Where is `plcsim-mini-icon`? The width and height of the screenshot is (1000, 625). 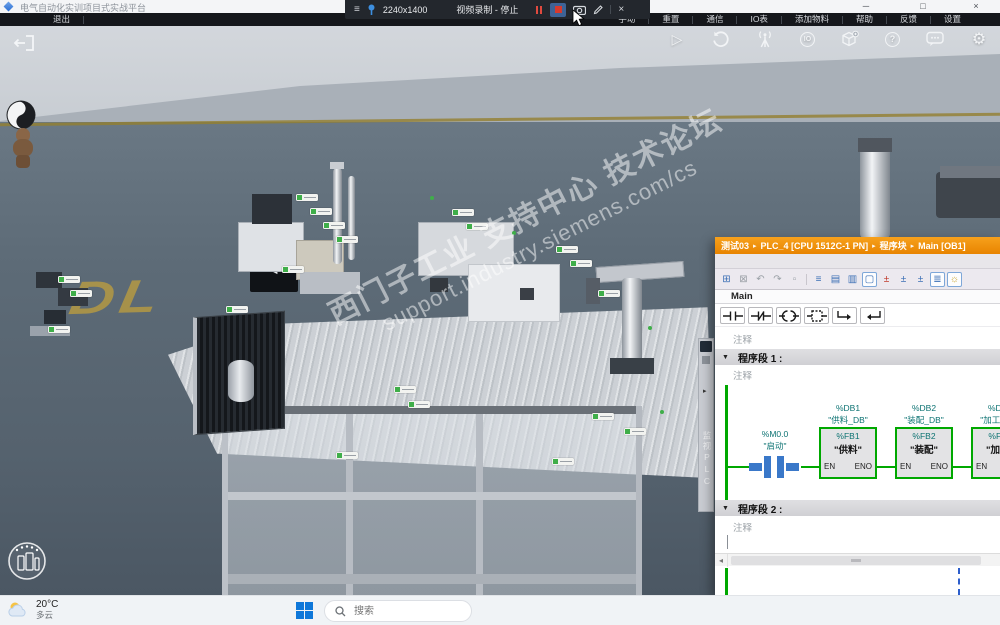
plcsim-mini-icon is located at coordinates (706, 346).